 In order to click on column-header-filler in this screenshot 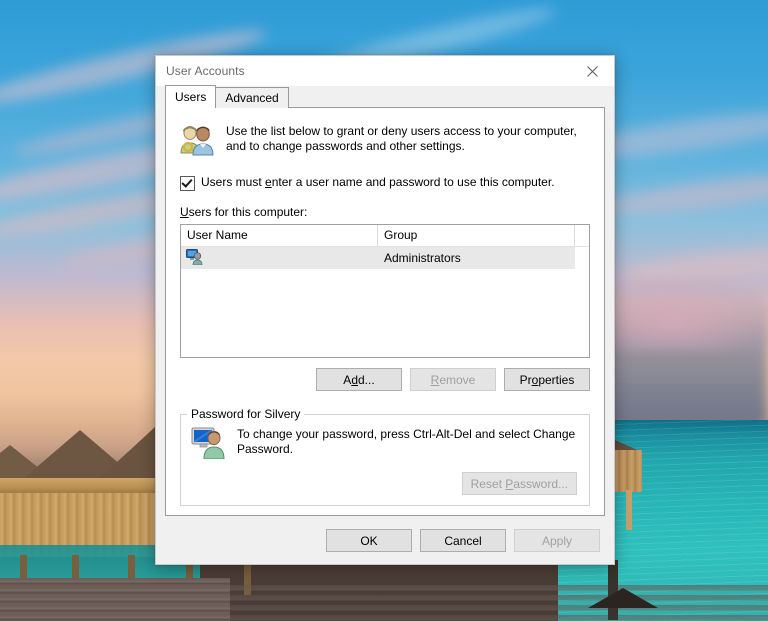, I will do `click(582, 235)`.